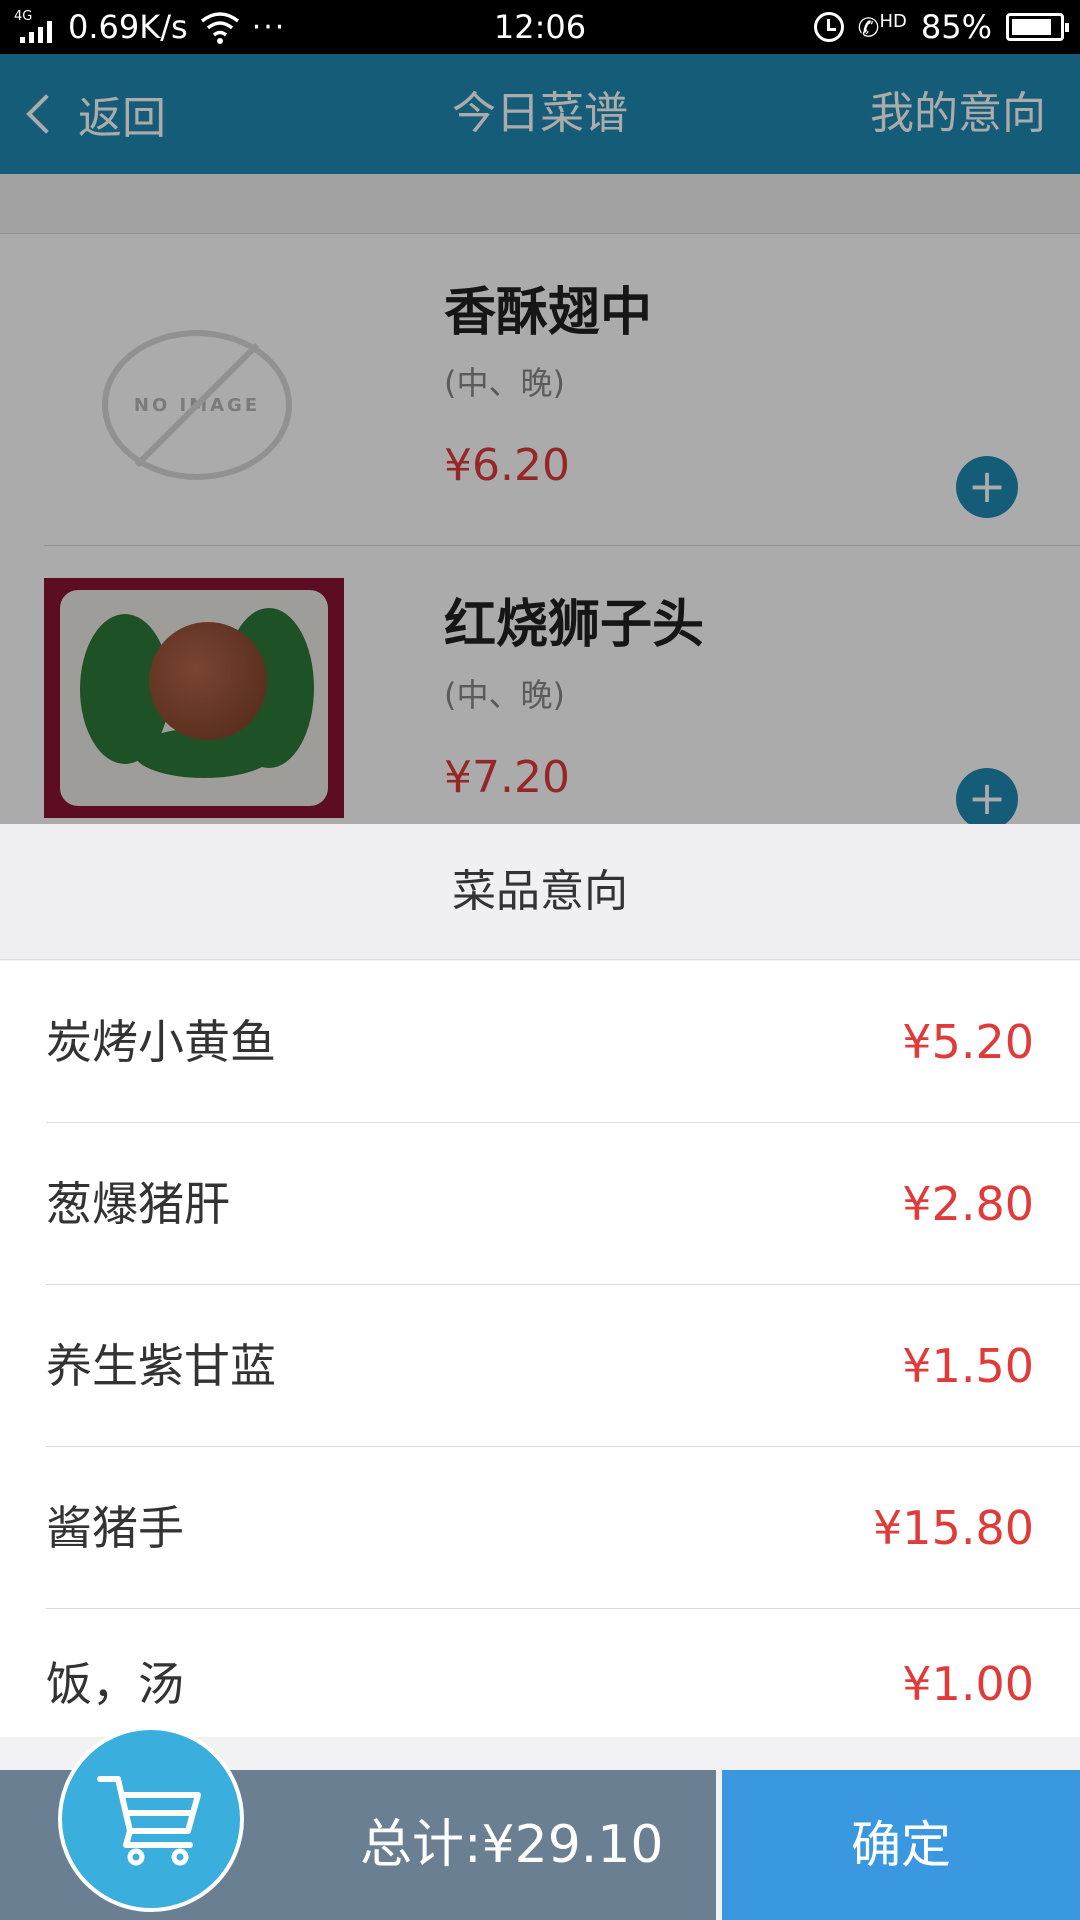  Describe the element at coordinates (563, 1042) in the screenshot. I see `list-item: 炭烤小黄鱼 ¥5.20` at that location.